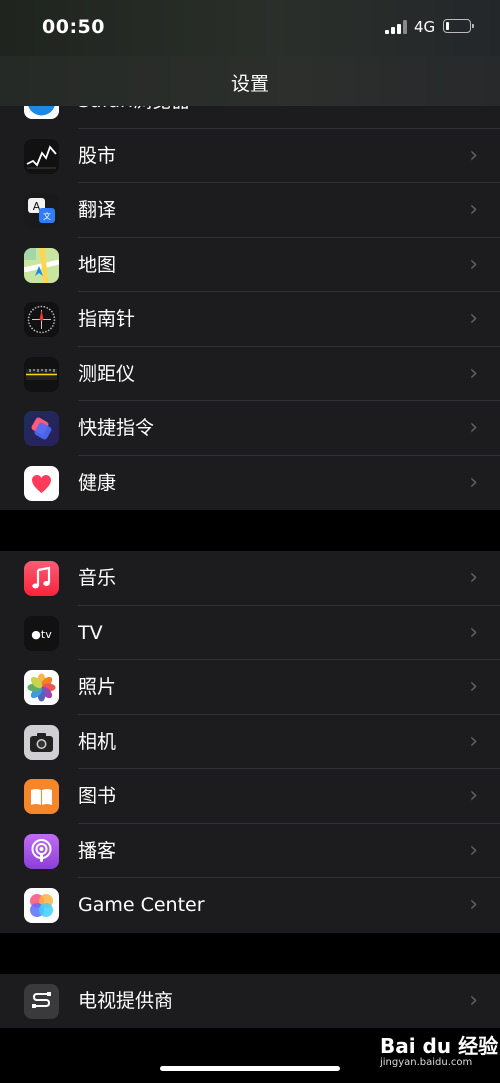 The width and height of the screenshot is (500, 1083). I want to click on health-icon, so click(41, 483).